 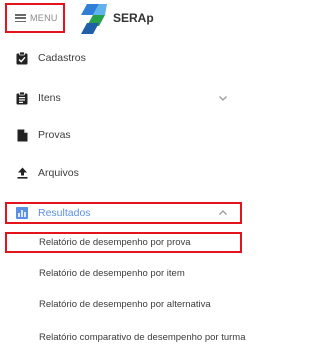 I want to click on clipboard-list-icon, so click(x=22, y=98).